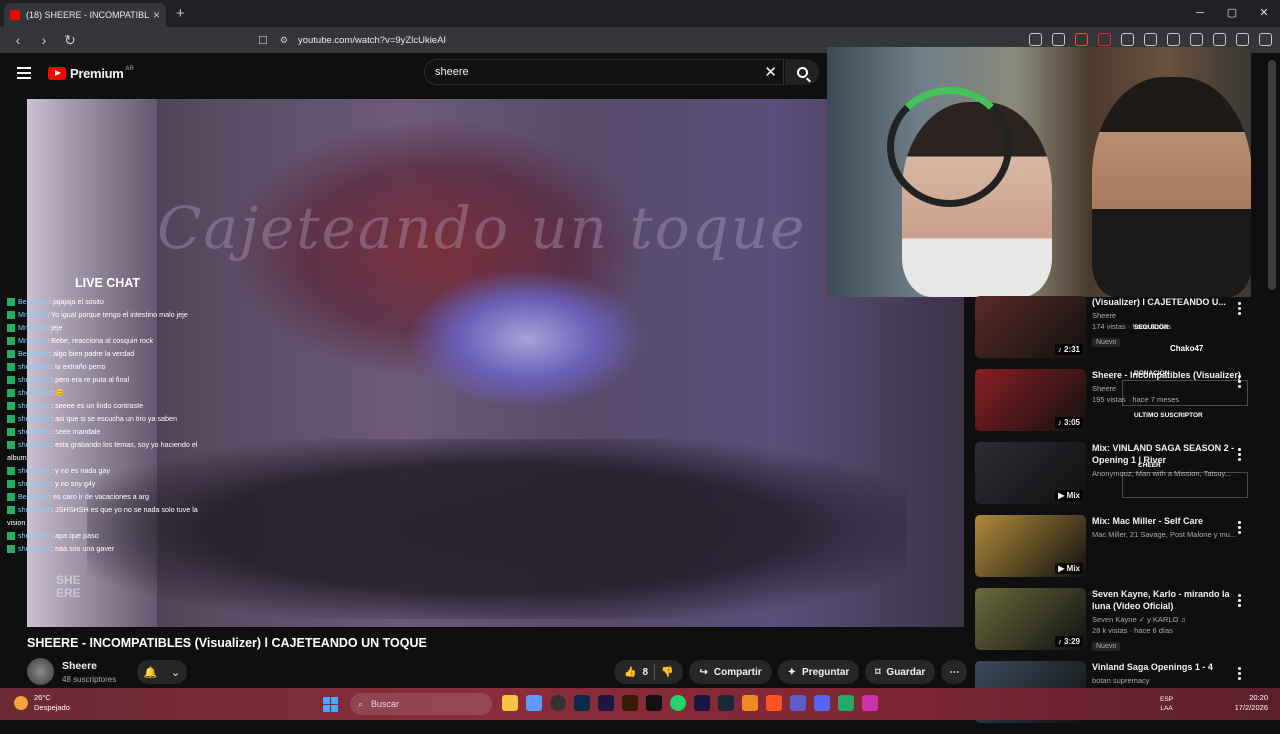 Image resolution: width=1280 pixels, height=734 pixels. Describe the element at coordinates (770, 72) in the screenshot. I see `clear-search-icon: ✕` at that location.